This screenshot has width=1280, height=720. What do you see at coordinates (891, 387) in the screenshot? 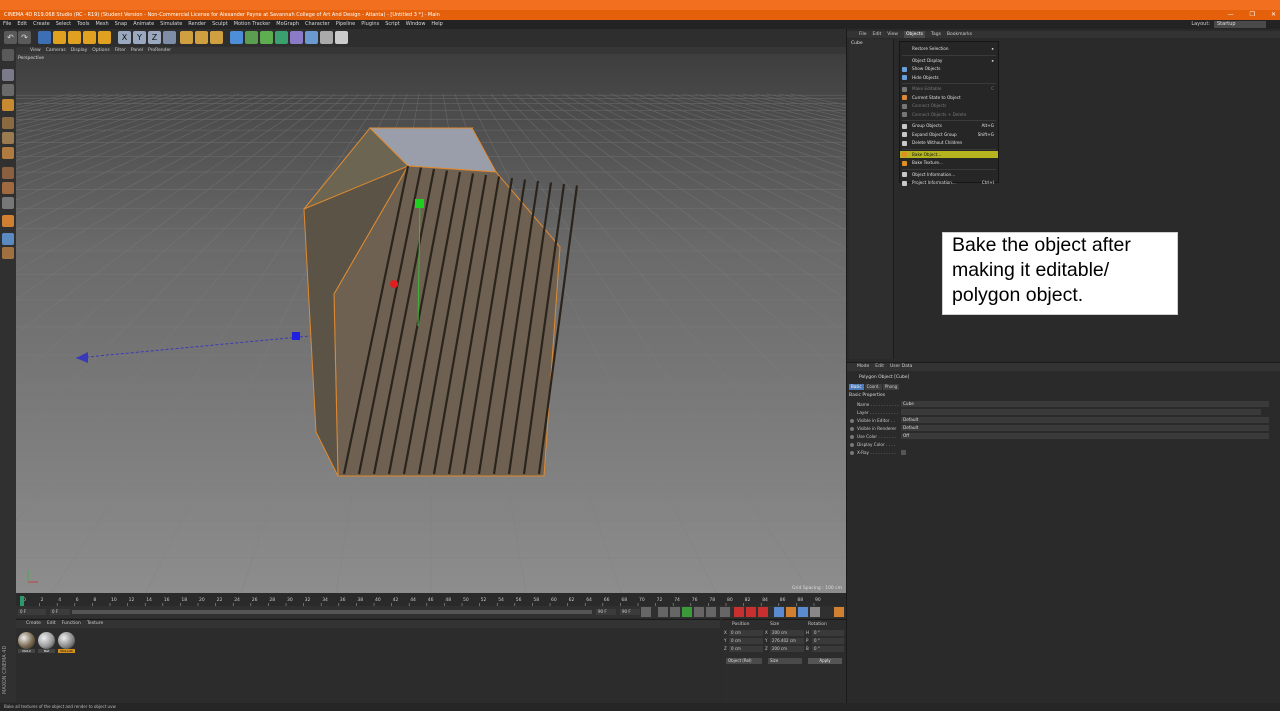
I see `tab-phong: Phong` at bounding box center [891, 387].